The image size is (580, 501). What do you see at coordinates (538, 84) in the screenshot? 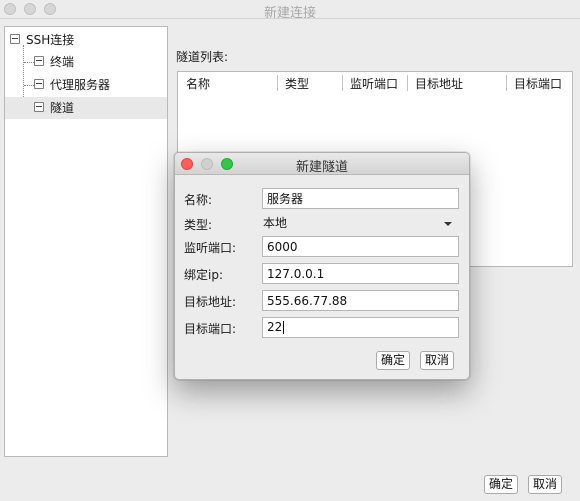
I see `column-header-target-port: 目标端口` at bounding box center [538, 84].